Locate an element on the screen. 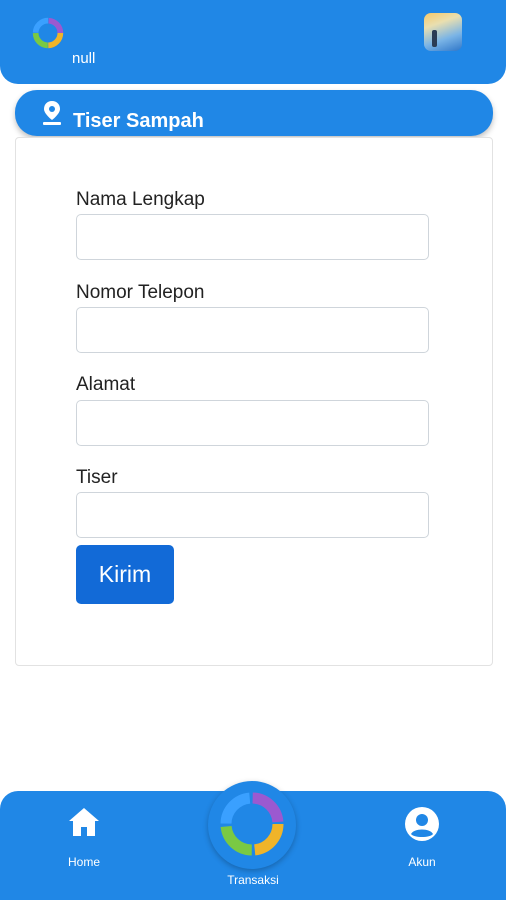  nav-akun: Akun is located at coordinates (422, 837).